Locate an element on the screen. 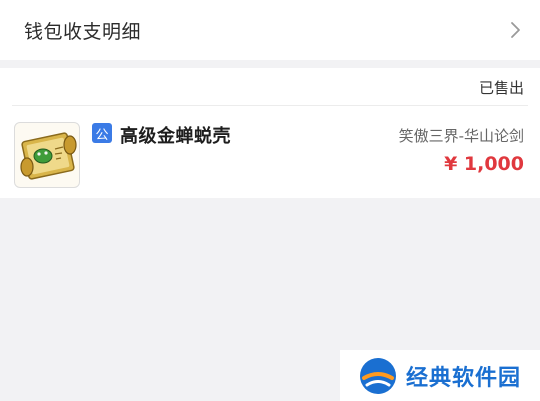 This screenshot has height=401, width=540. site-logo-icon is located at coordinates (378, 376).